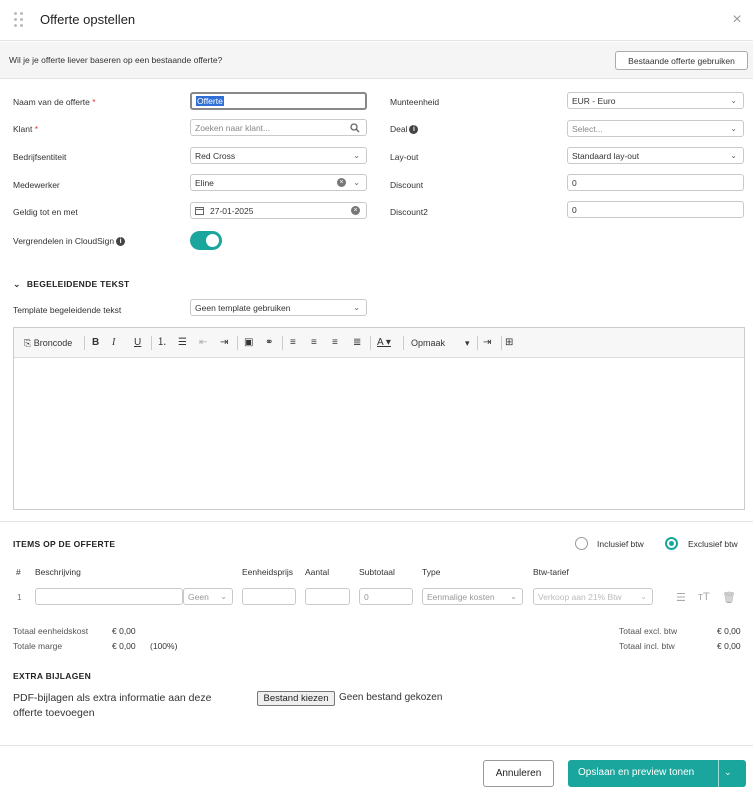 Image resolution: width=753 pixels, height=794 pixels. What do you see at coordinates (404, 129) in the screenshot?
I see `deal-label: Deal i` at bounding box center [404, 129].